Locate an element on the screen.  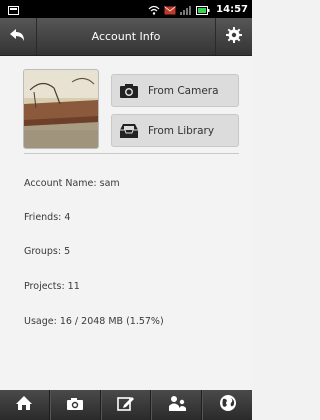
signal-icon is located at coordinates (186, 9).